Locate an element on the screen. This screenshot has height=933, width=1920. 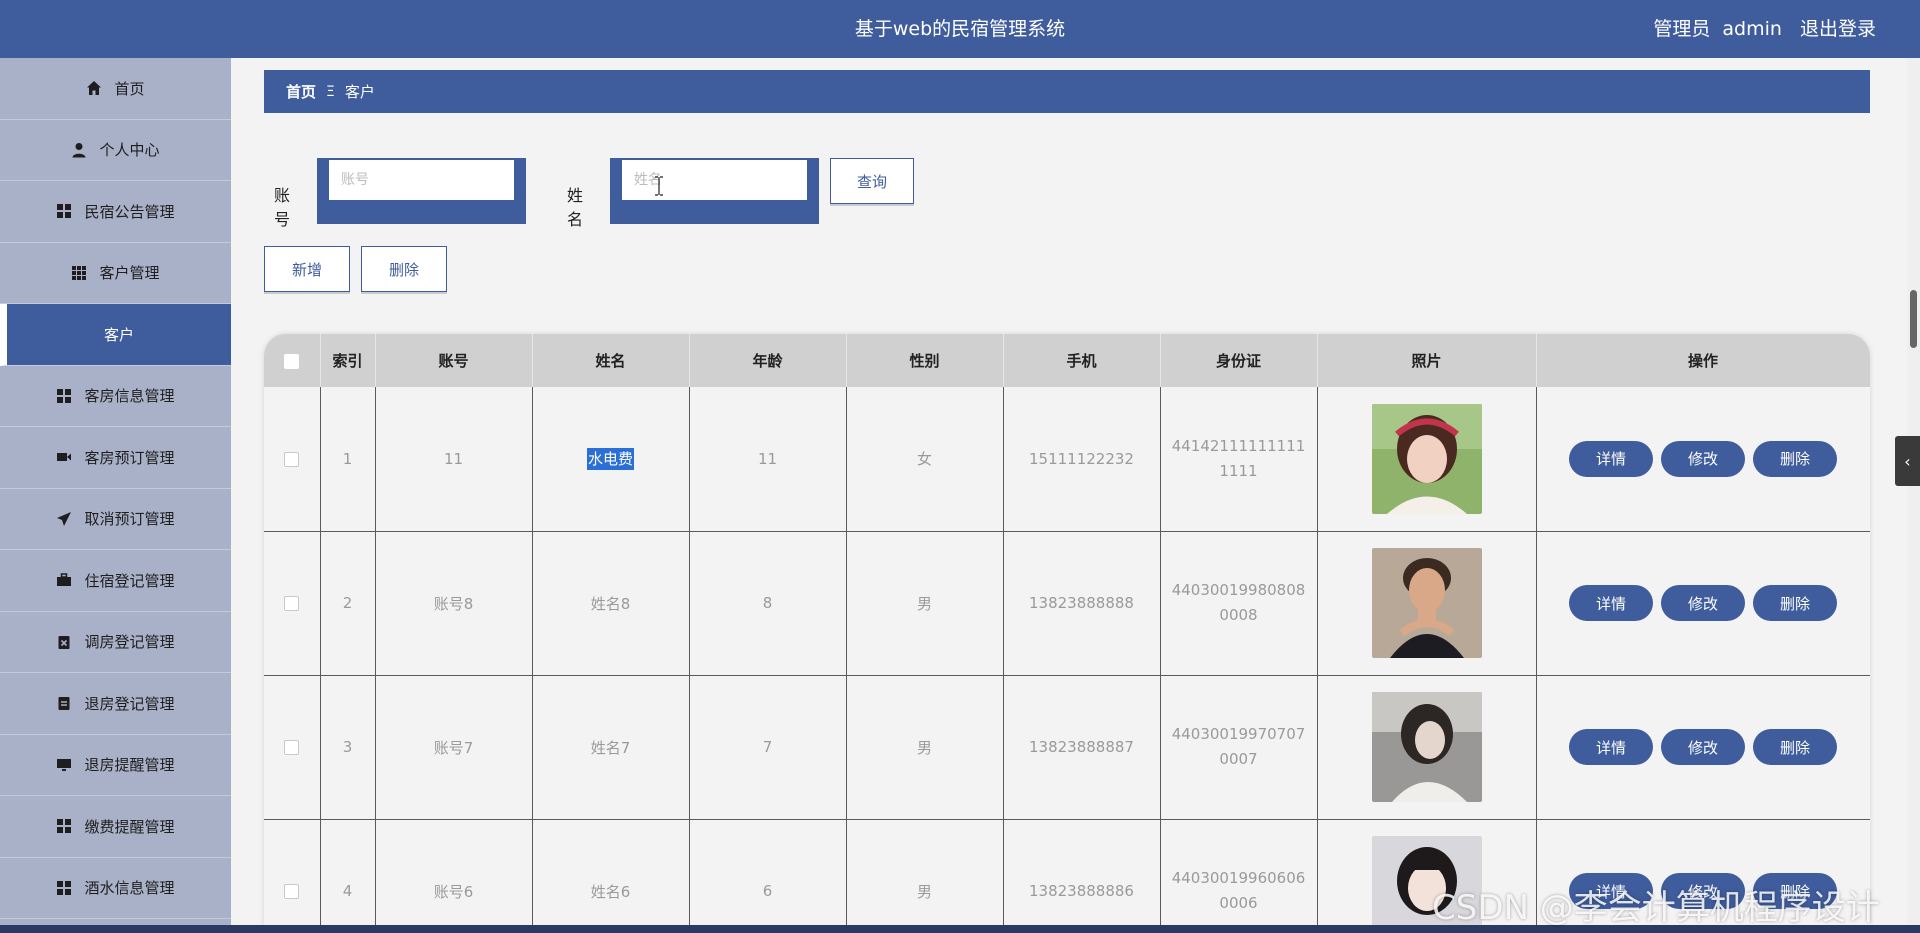
cell-idcard: 441421111111111111 is located at coordinates (1239, 459).